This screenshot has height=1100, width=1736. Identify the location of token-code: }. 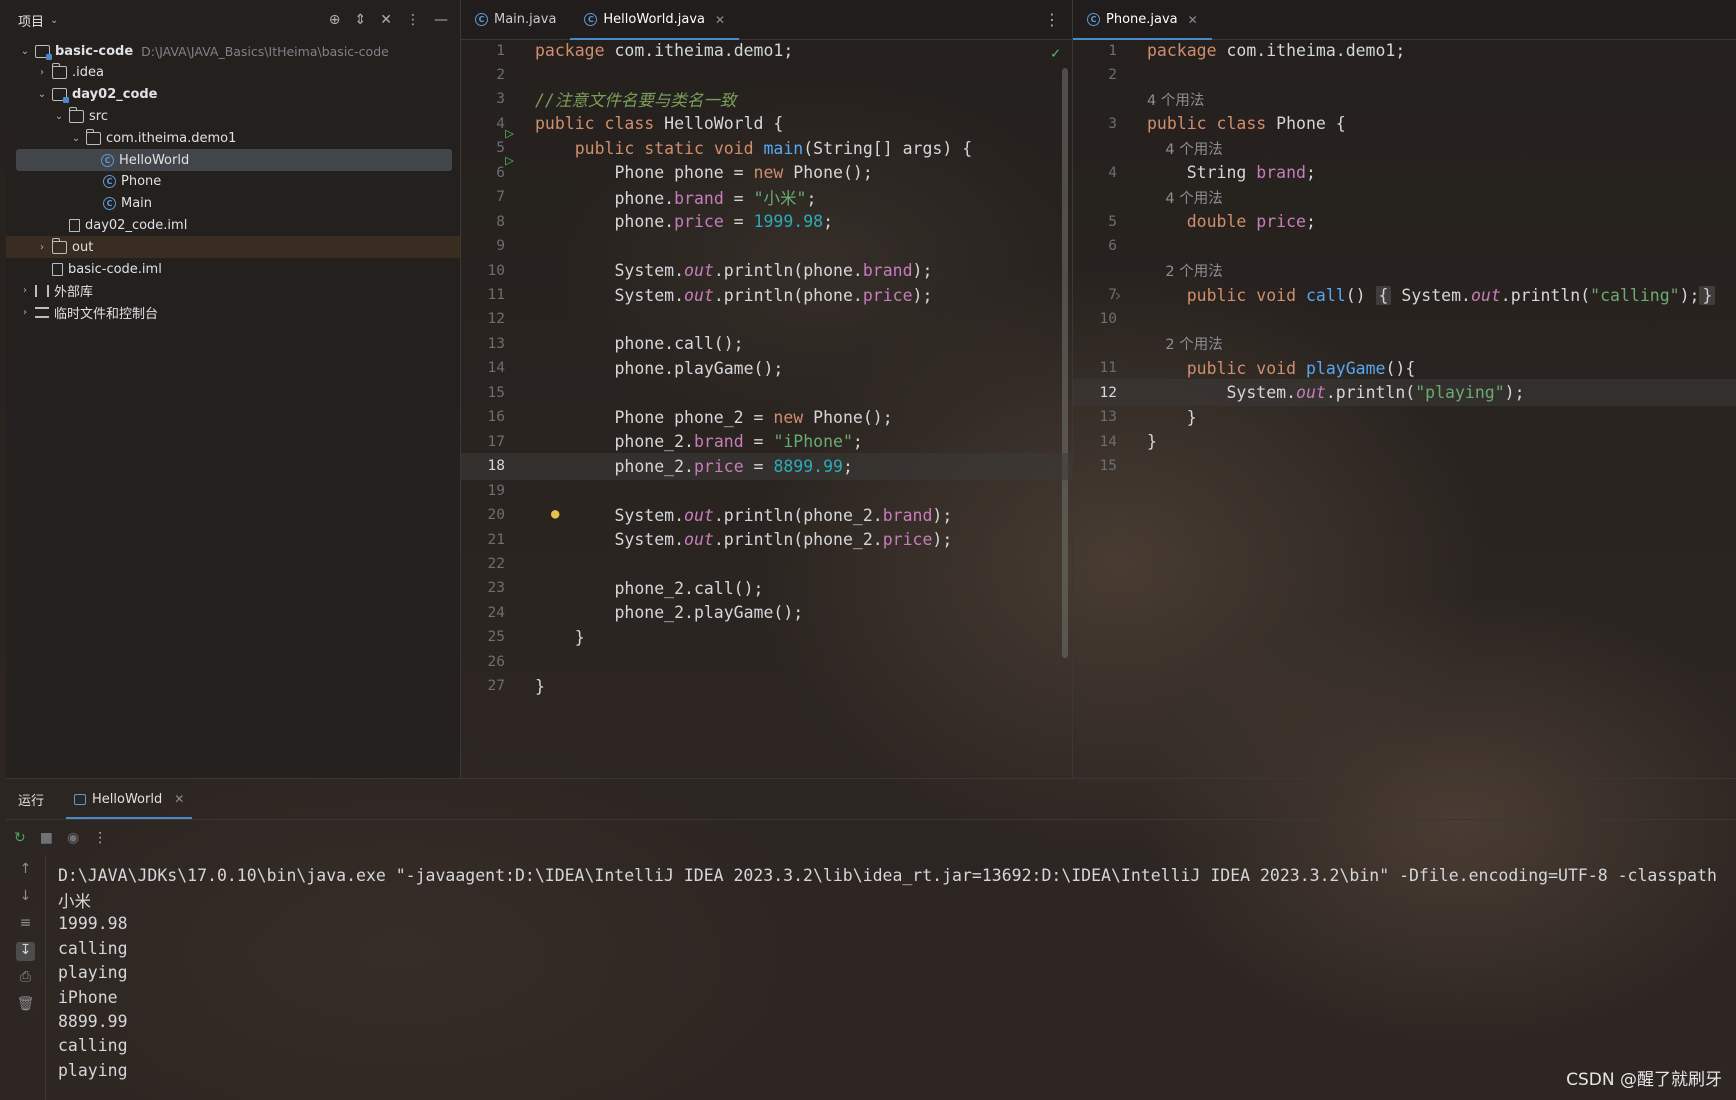
(1152, 442).